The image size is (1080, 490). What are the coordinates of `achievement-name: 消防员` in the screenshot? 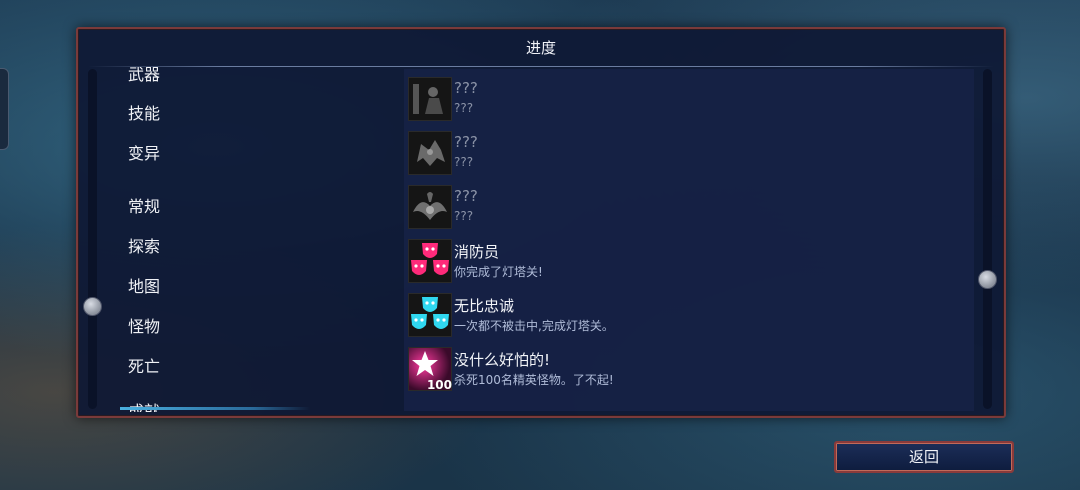 It's located at (477, 252).